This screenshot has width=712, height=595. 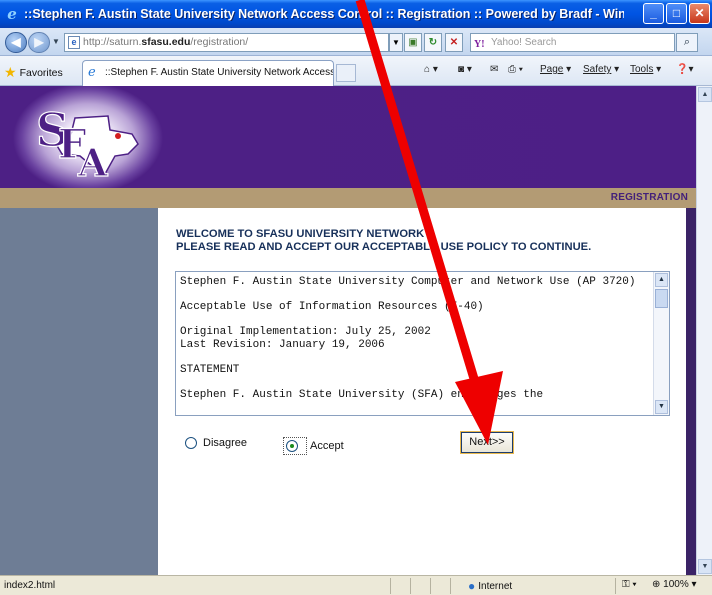 I want to click on left-column, so click(x=79, y=391).